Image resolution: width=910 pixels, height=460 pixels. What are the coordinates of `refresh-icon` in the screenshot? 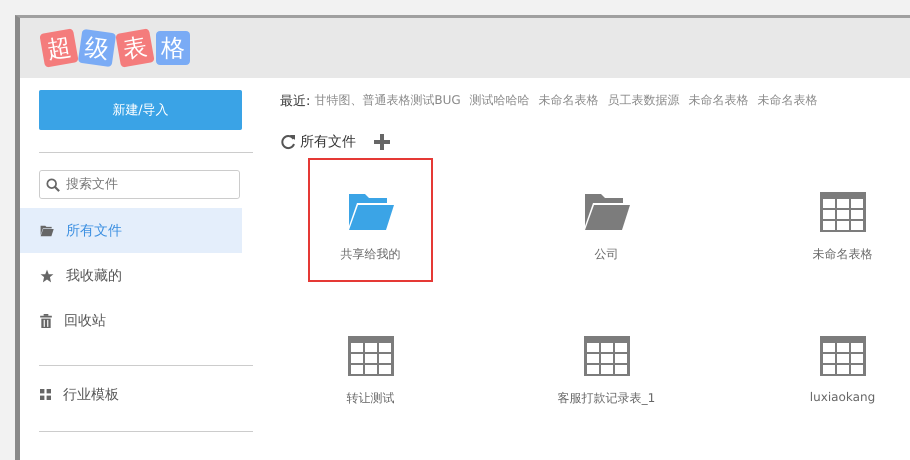 It's located at (288, 142).